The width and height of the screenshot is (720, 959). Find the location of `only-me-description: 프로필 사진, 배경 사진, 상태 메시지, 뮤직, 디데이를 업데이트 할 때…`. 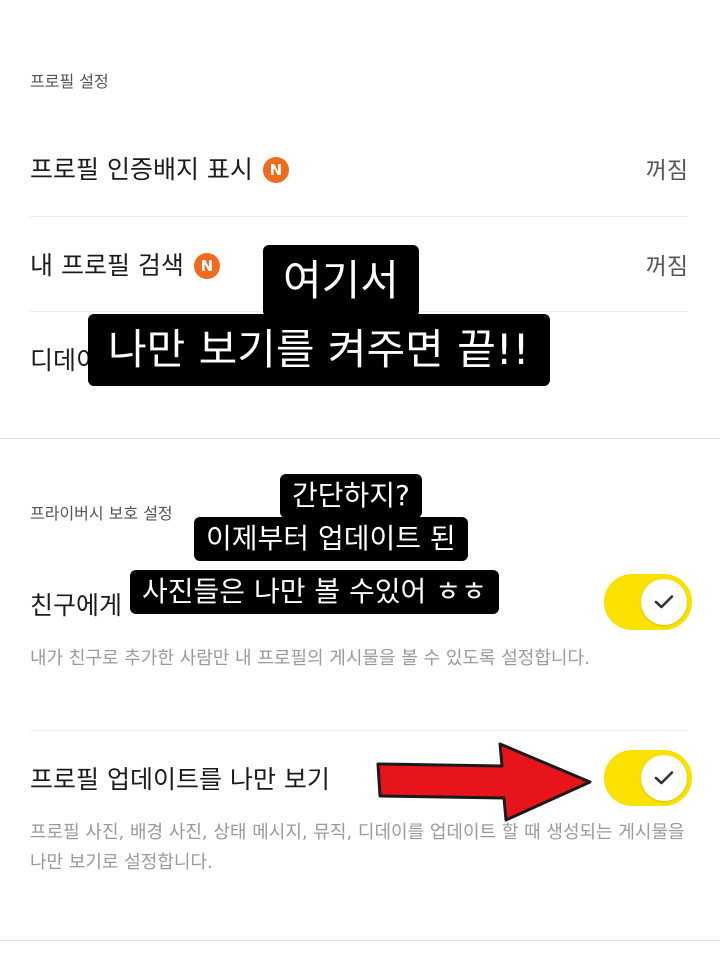

only-me-description: 프로필 사진, 배경 사진, 상태 메시지, 뮤직, 디데이를 업데이트 할 때… is located at coordinates (357, 847).